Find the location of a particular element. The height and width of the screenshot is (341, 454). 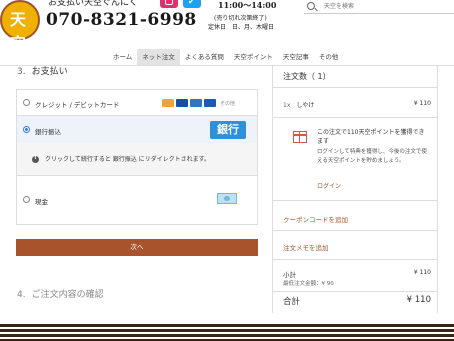

payment-option-cash: 現金 is located at coordinates (137, 208).